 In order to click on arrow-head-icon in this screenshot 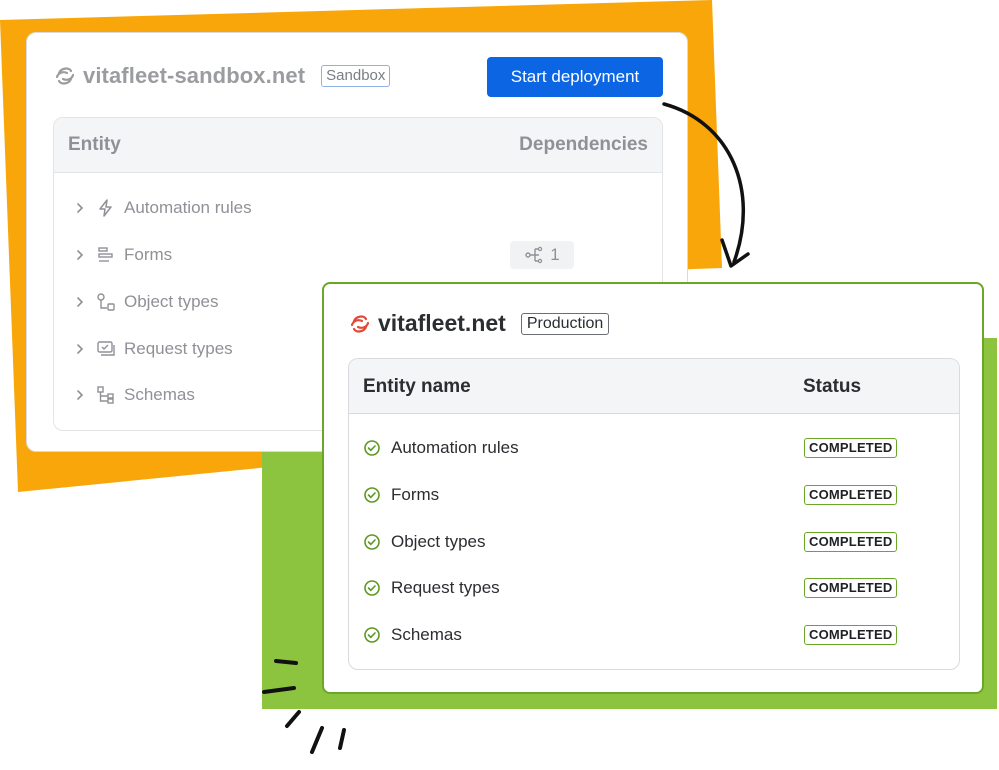, I will do `click(735, 253)`.